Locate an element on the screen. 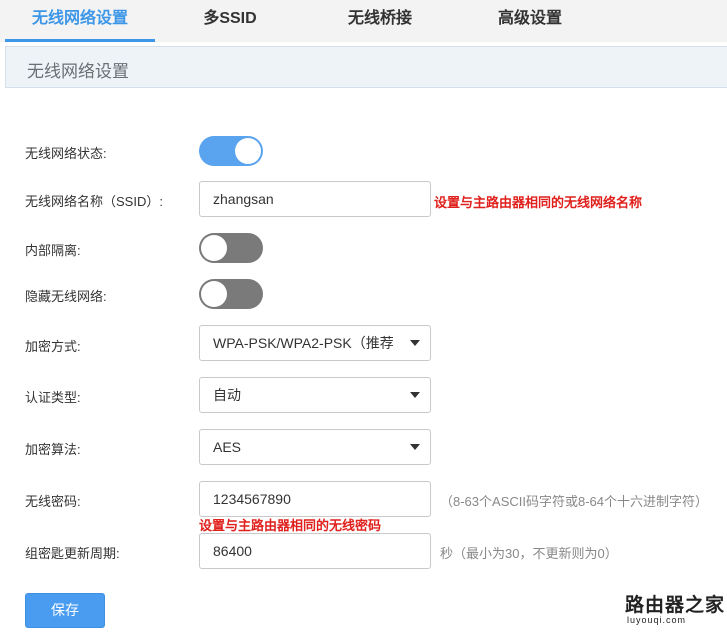  password-note: （8-63个ASCII码字符或8-64个十六进制字符） is located at coordinates (574, 501).